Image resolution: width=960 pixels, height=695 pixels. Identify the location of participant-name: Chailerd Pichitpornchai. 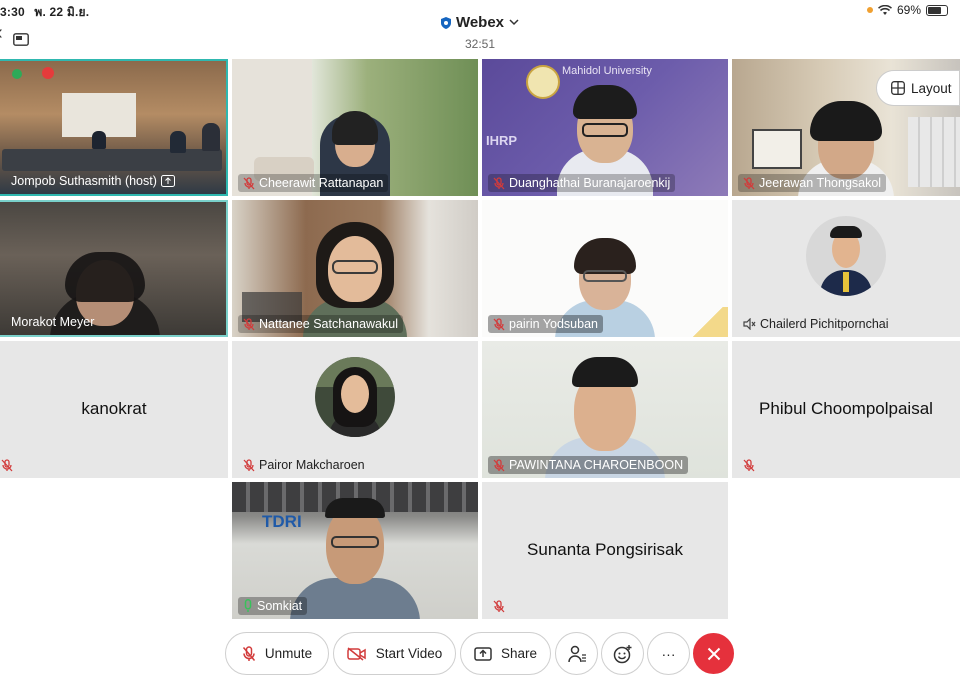
(824, 324).